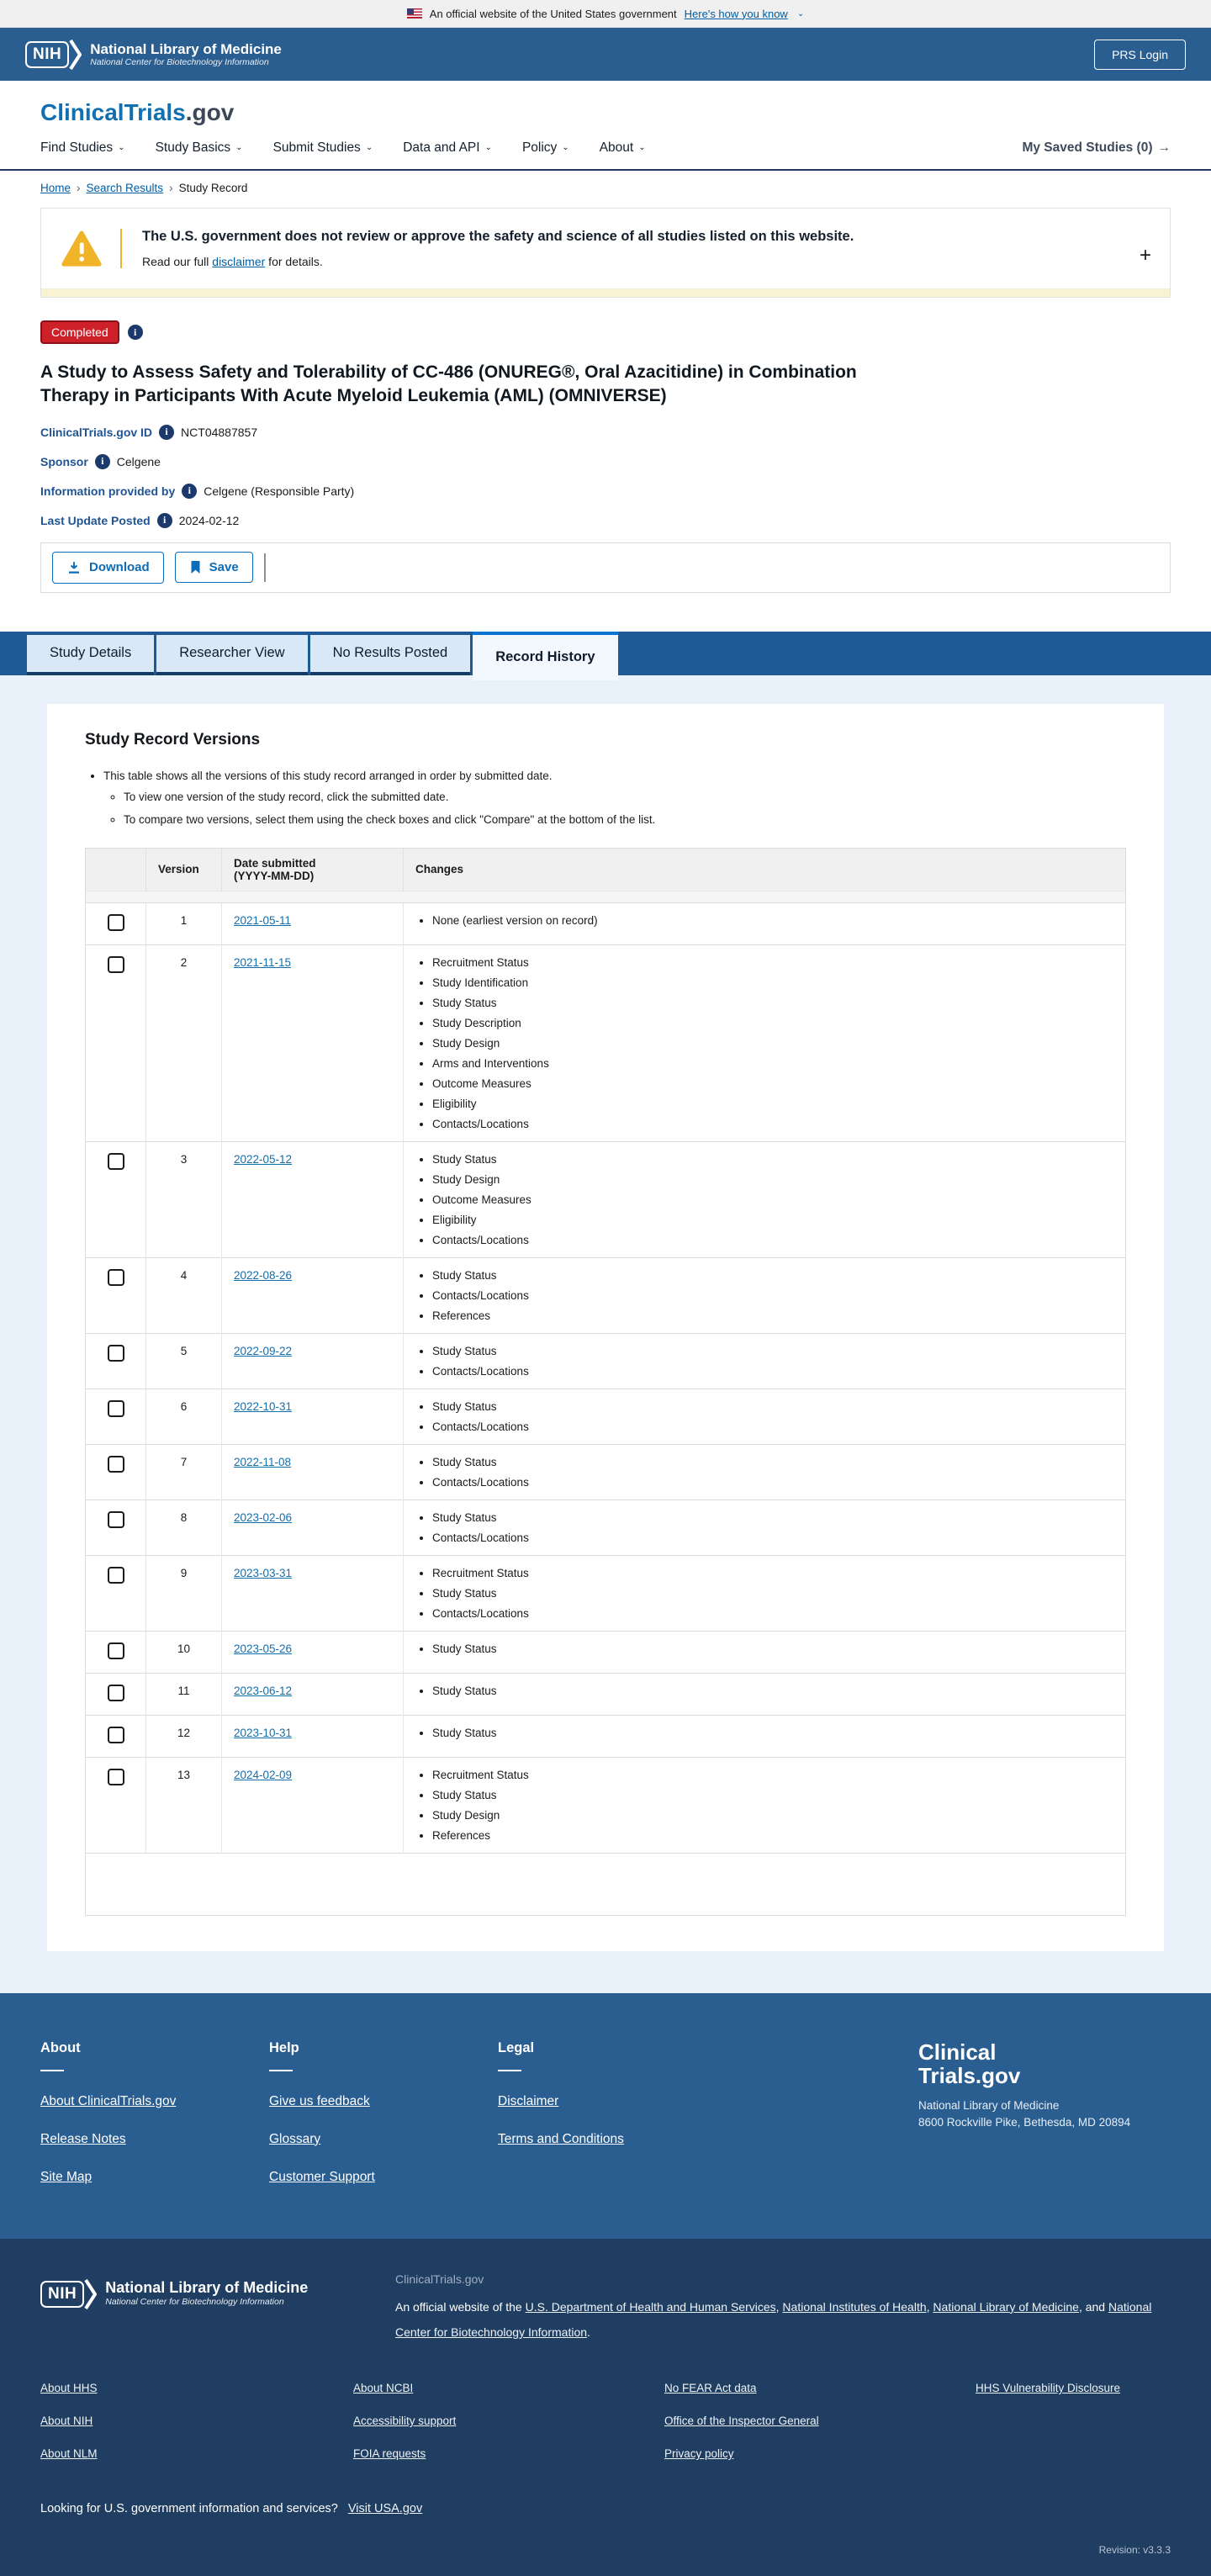 The height and width of the screenshot is (2576, 1211). What do you see at coordinates (177, 261) in the screenshot?
I see `disclaimer-body-prefix: Read our full` at bounding box center [177, 261].